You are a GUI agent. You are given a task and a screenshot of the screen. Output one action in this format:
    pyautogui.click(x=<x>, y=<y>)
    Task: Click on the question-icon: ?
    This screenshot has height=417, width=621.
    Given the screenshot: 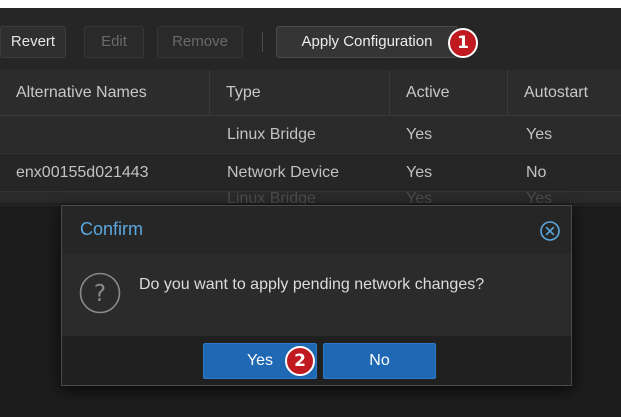 What is the action you would take?
    pyautogui.click(x=100, y=293)
    